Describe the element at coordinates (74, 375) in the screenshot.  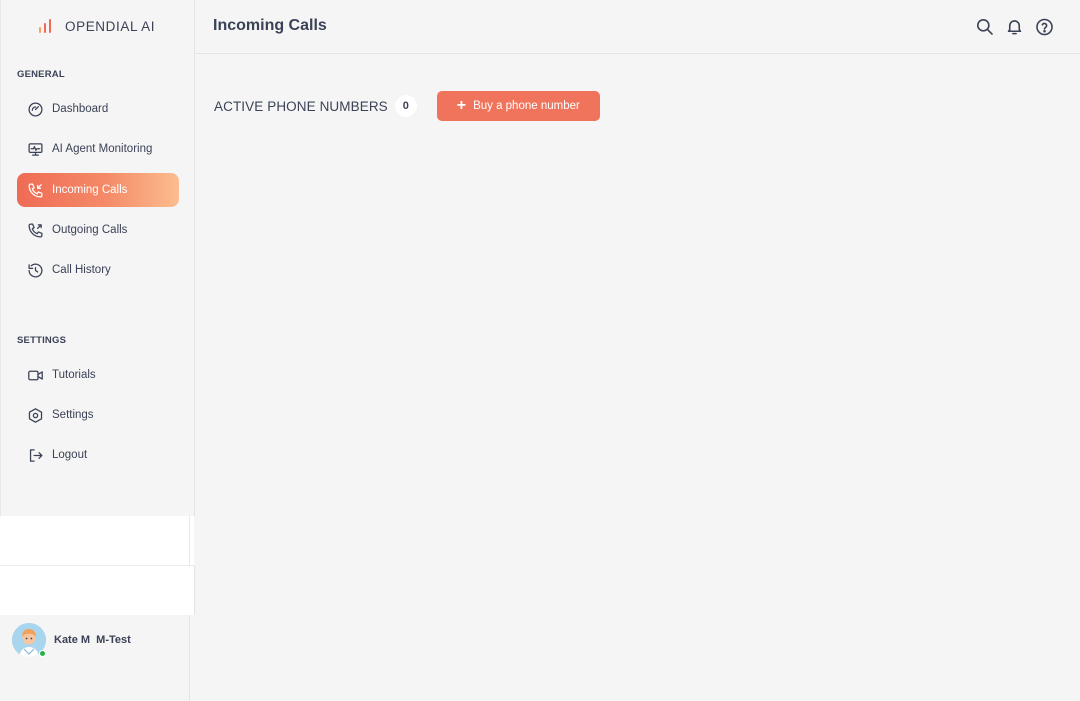
I see `sidebar-item-label: Tutorials` at that location.